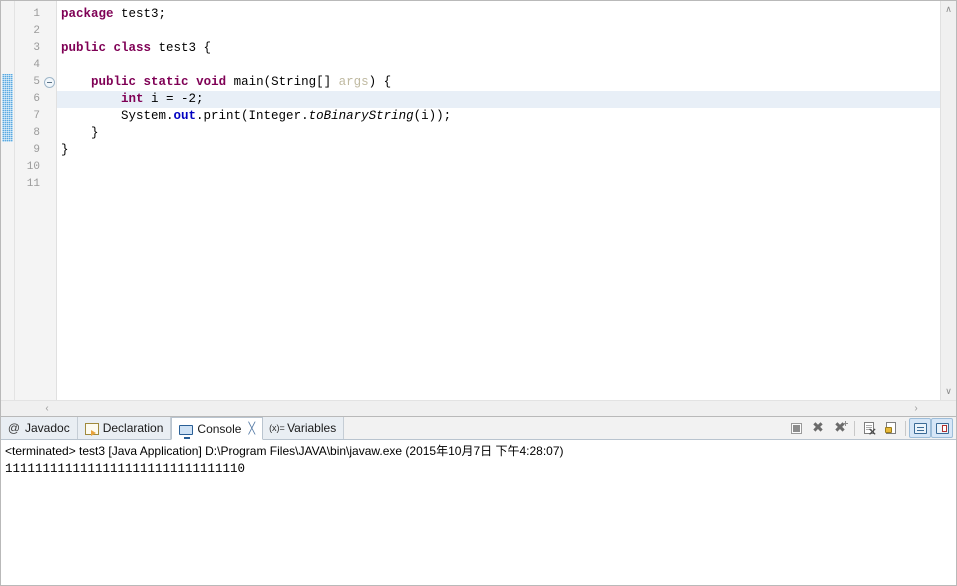 The image size is (957, 586). What do you see at coordinates (478, 408) in the screenshot?
I see `editor-horizontal-scrollbar: ‹ ›` at bounding box center [478, 408].